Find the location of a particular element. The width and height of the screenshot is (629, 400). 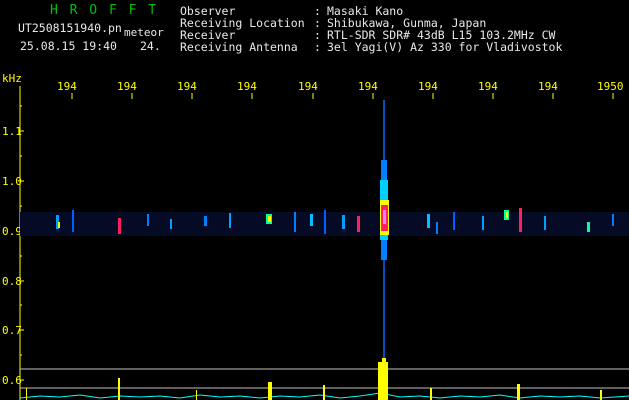

meteor-trail is located at coordinates (384, 240).